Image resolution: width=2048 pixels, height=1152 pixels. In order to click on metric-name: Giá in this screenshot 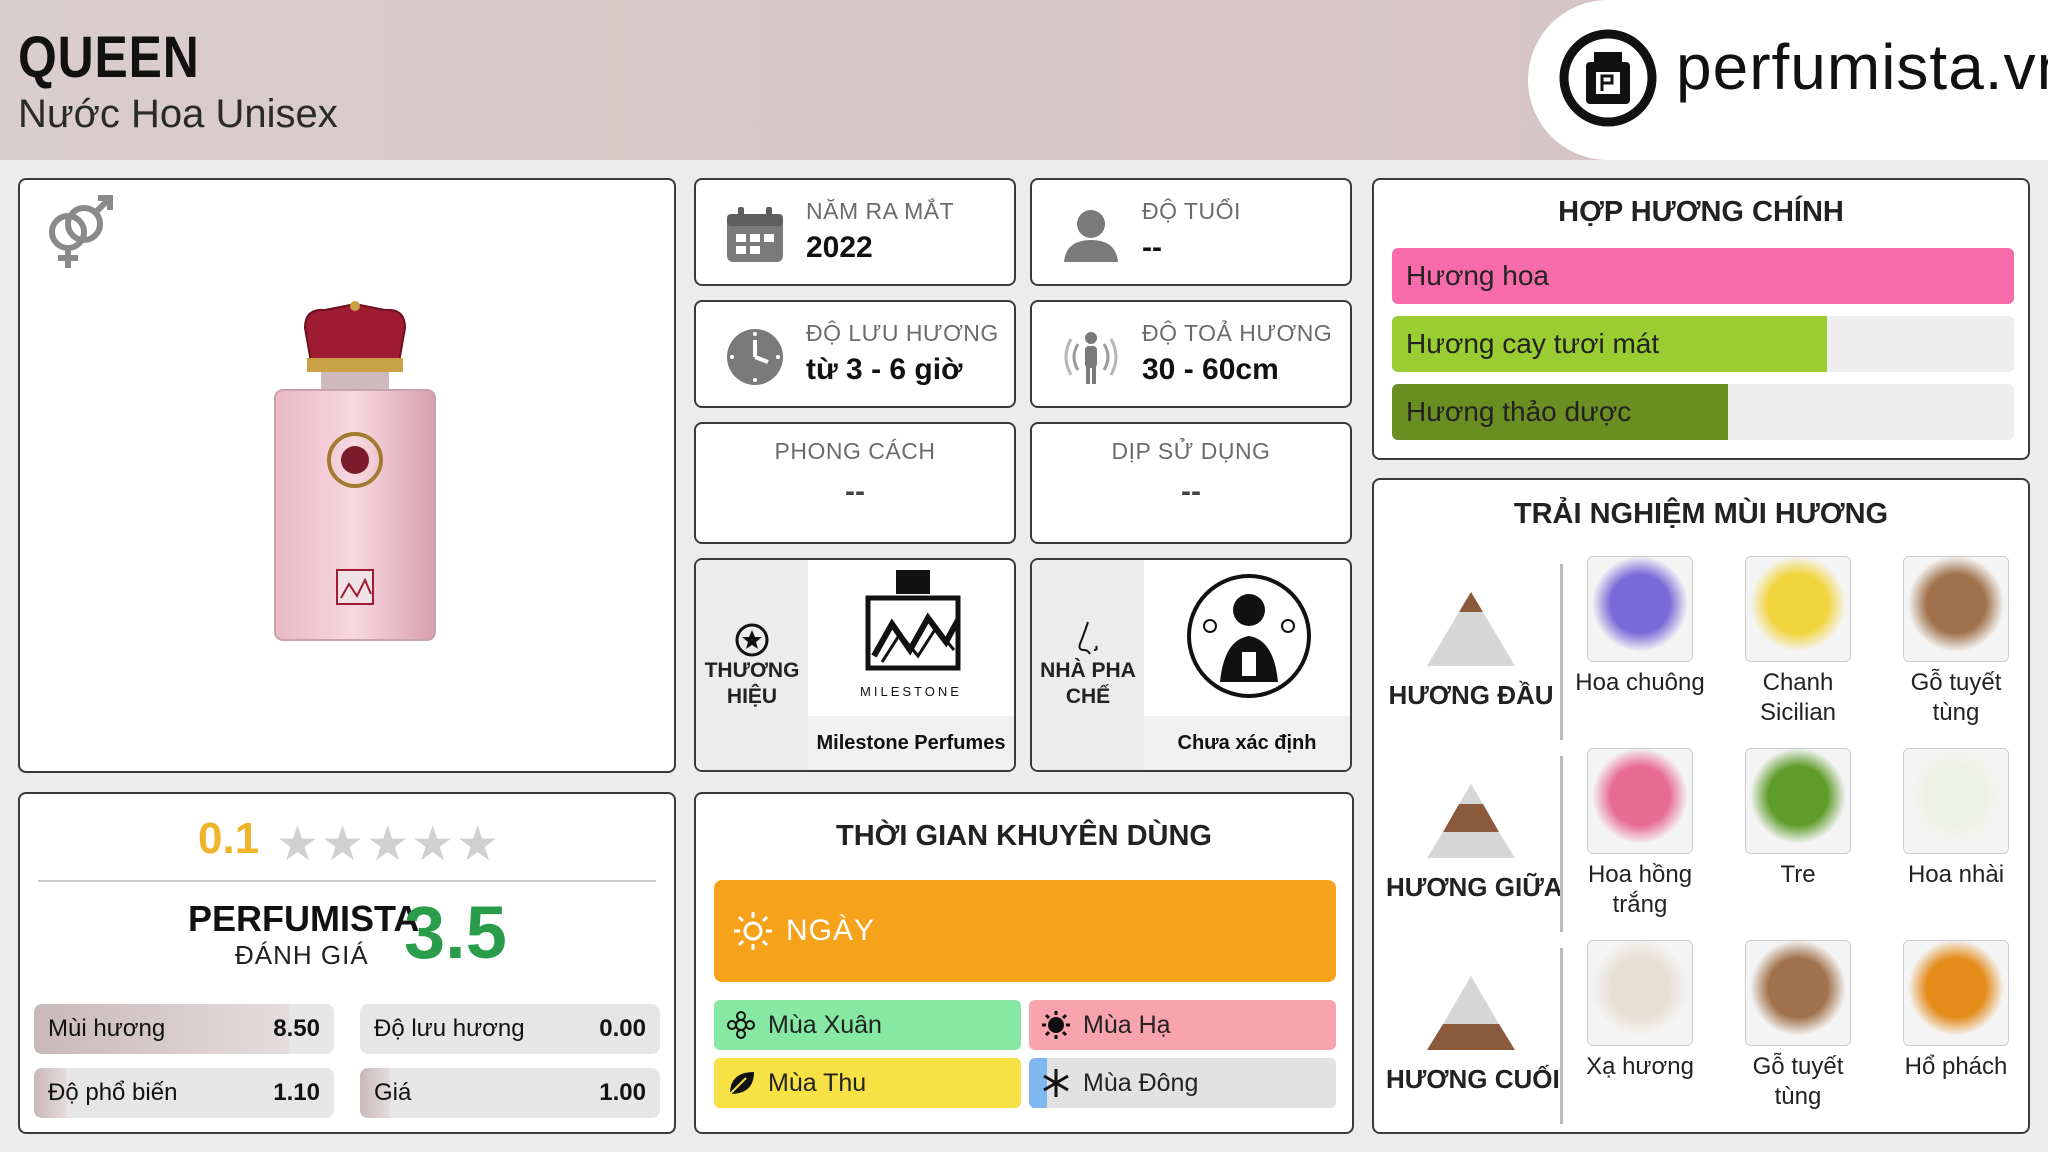, I will do `click(393, 1092)`.